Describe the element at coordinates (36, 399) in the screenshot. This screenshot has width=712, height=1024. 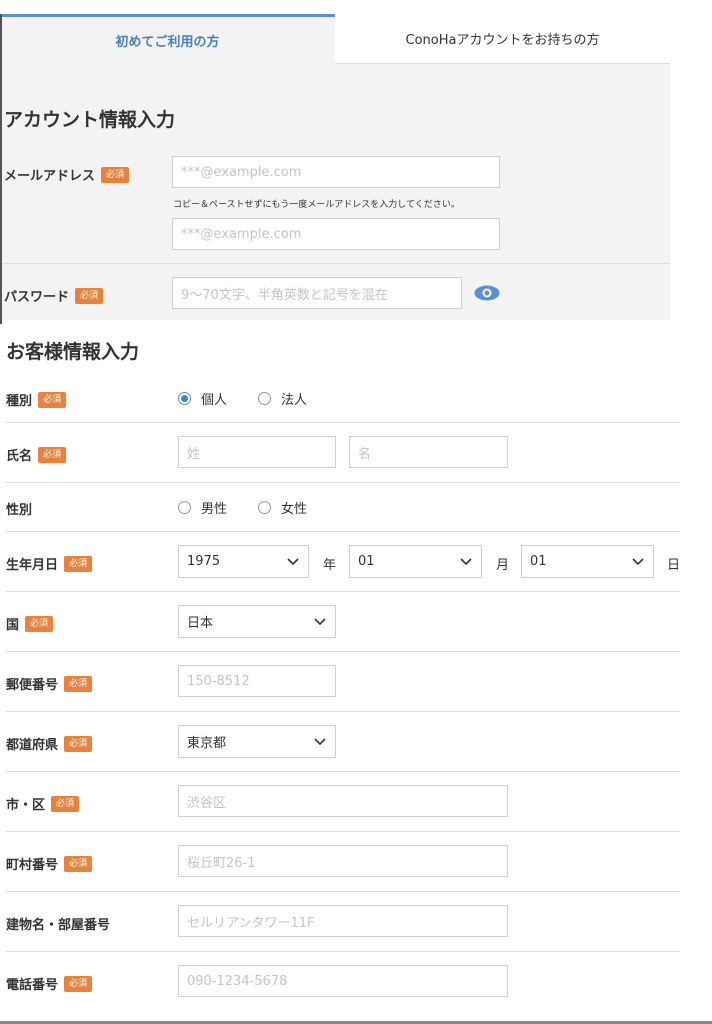
I see `type-label: 種別 必須` at that location.